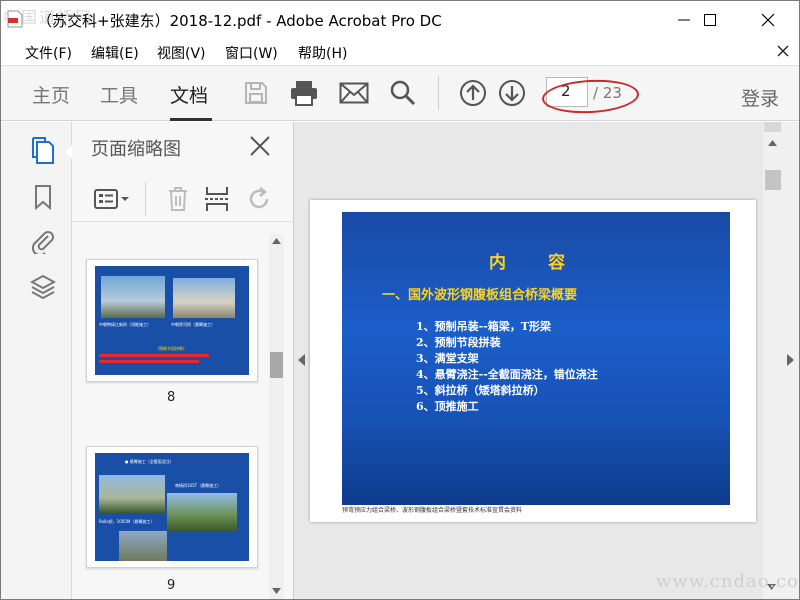  What do you see at coordinates (15, 19) in the screenshot?
I see `pdf-file-icon` at bounding box center [15, 19].